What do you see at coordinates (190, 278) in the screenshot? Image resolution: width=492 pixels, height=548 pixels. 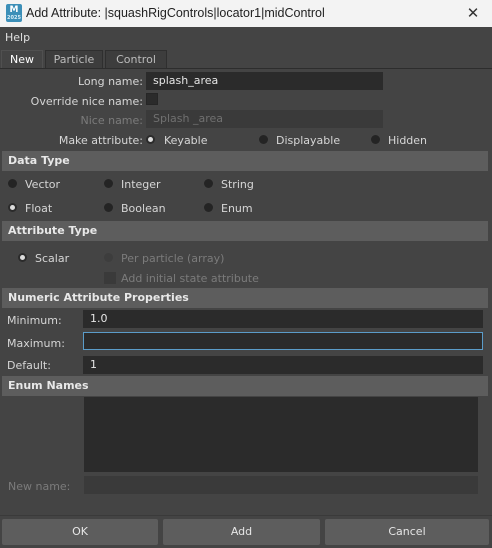 I see `add-initial-state-label: Add initial state attribute` at bounding box center [190, 278].